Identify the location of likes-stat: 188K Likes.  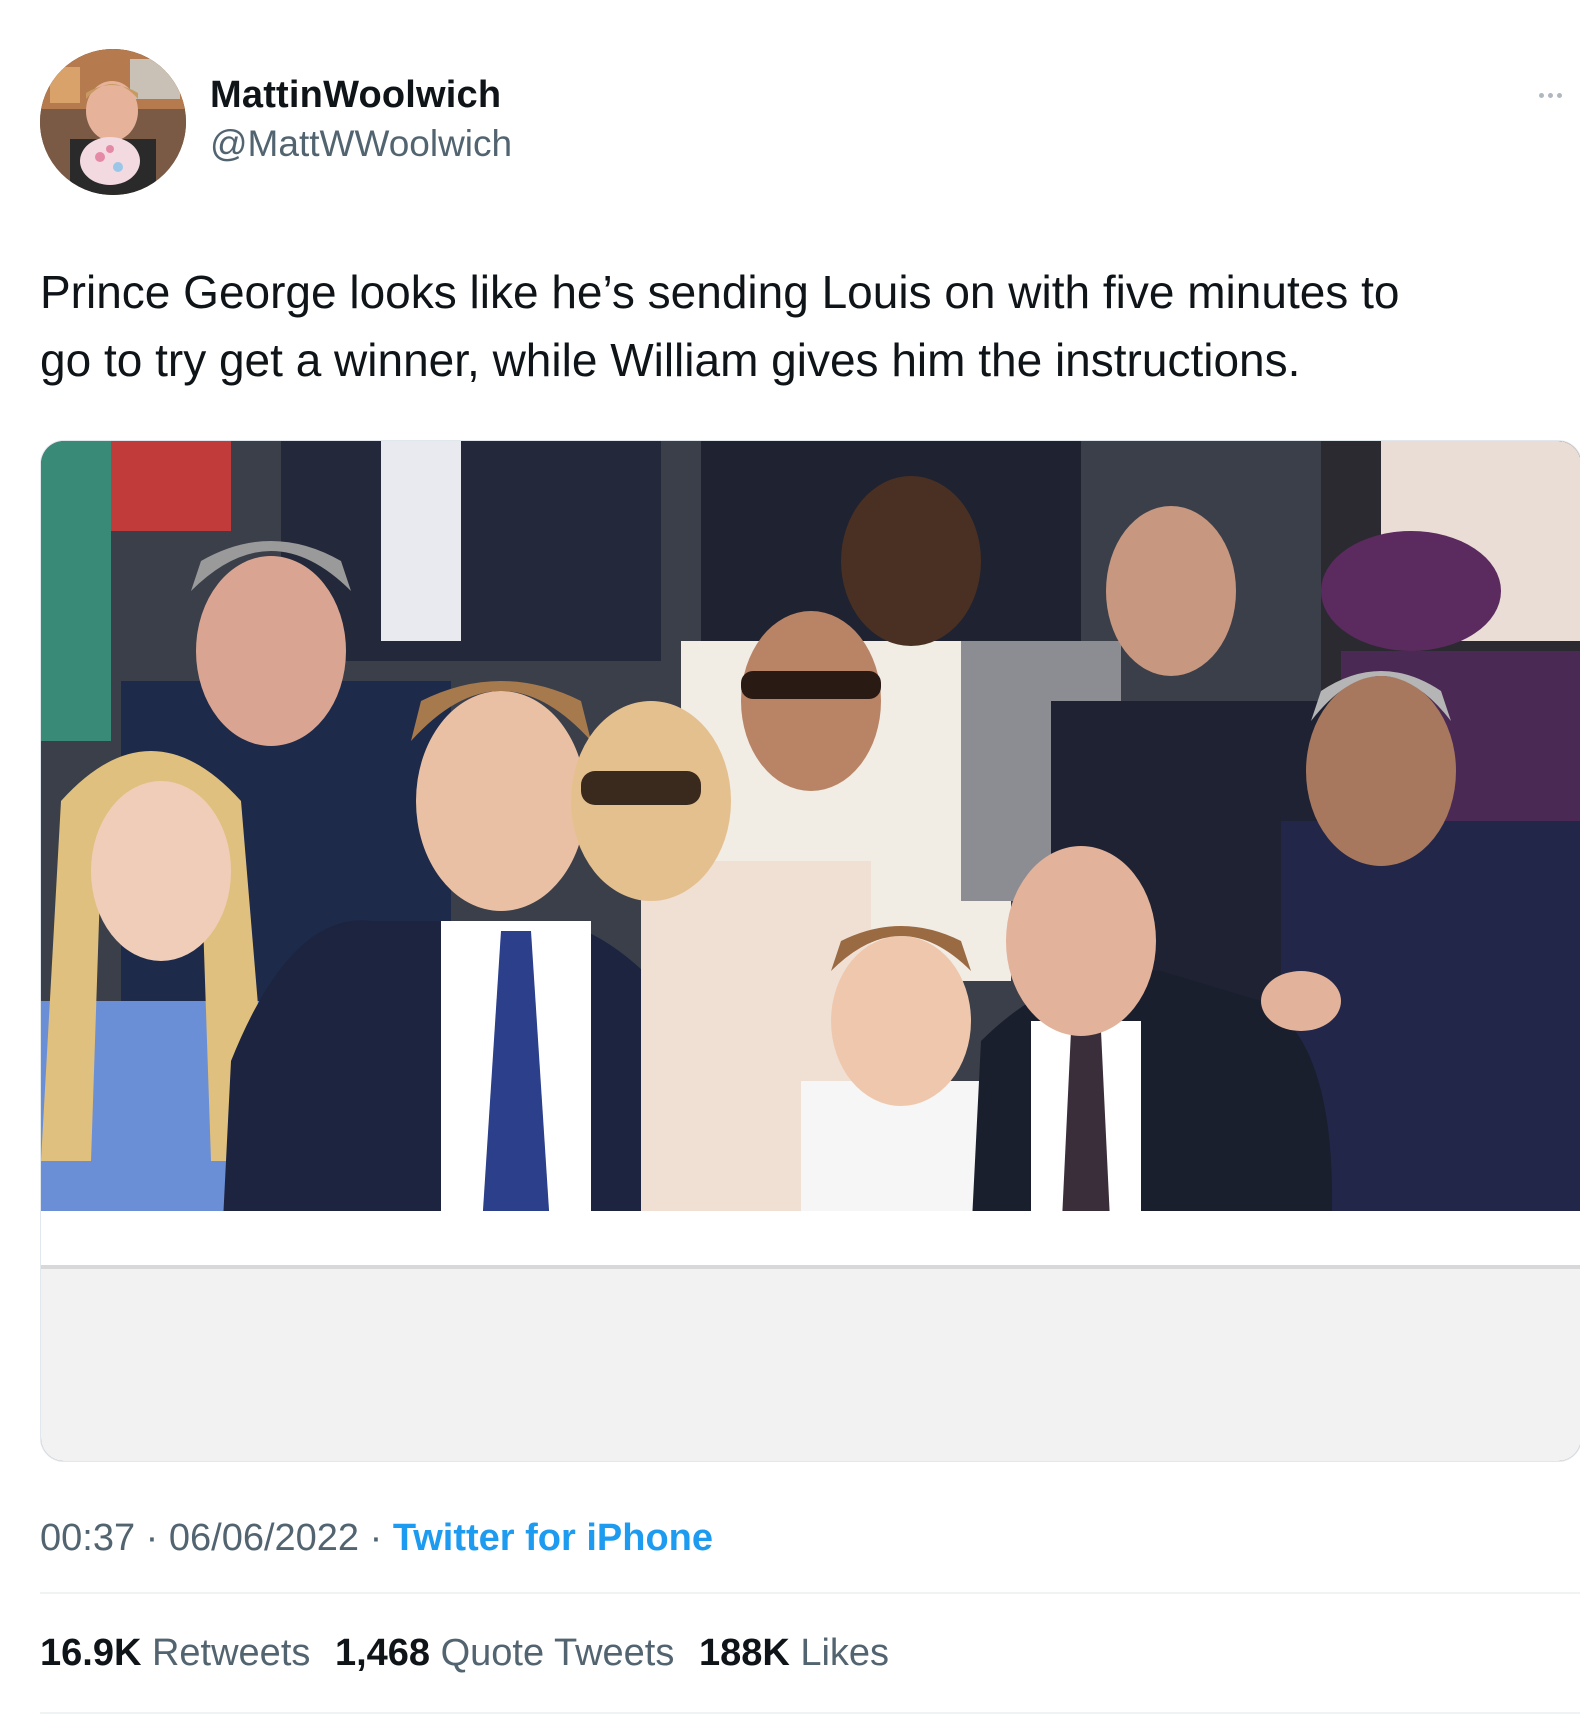
(794, 1653).